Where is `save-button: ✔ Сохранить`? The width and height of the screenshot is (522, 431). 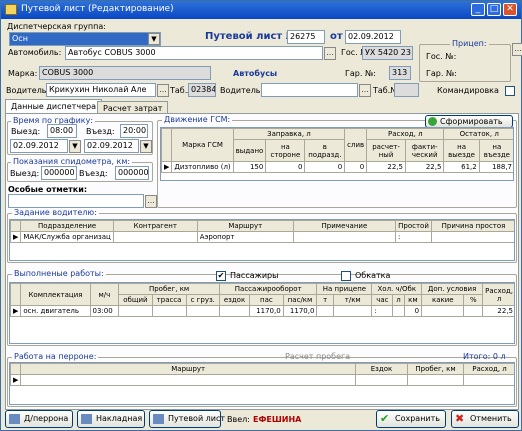 save-button: ✔ Сохранить is located at coordinates (411, 419).